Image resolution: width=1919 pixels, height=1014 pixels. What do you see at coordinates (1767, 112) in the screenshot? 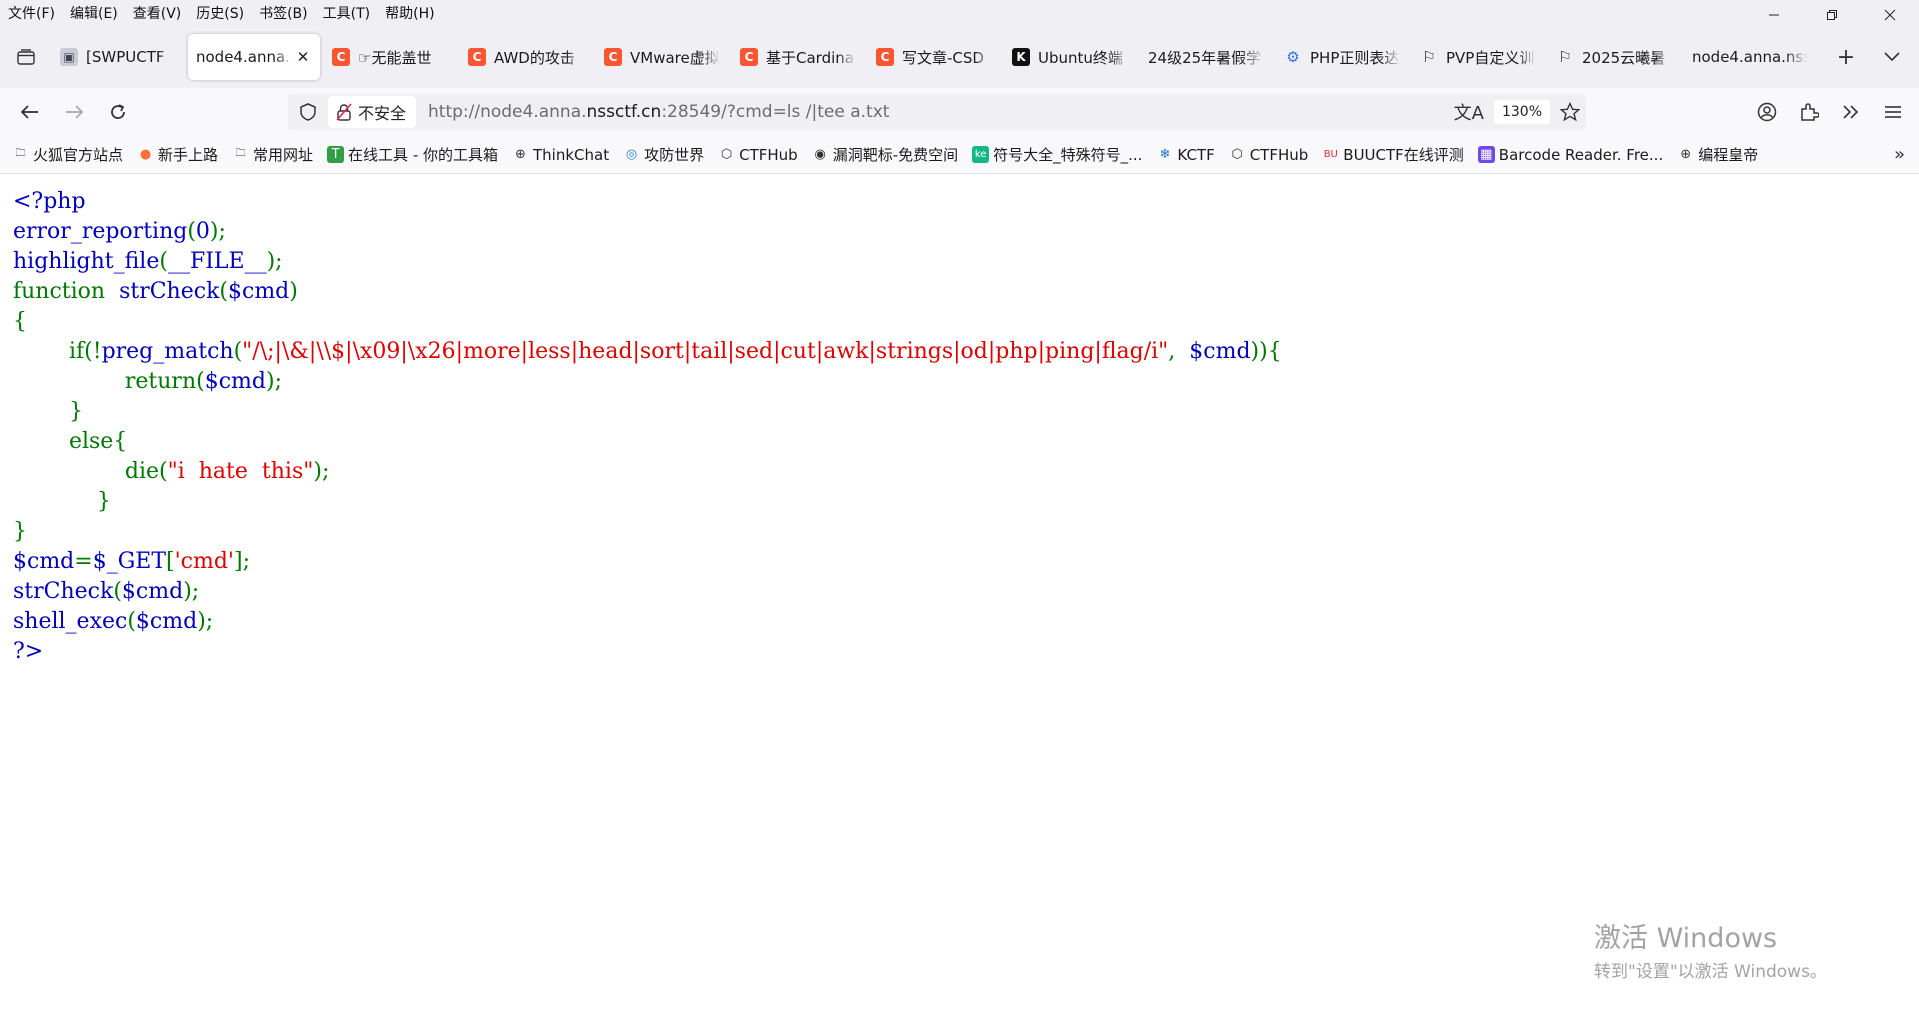
I see `account-icon` at bounding box center [1767, 112].